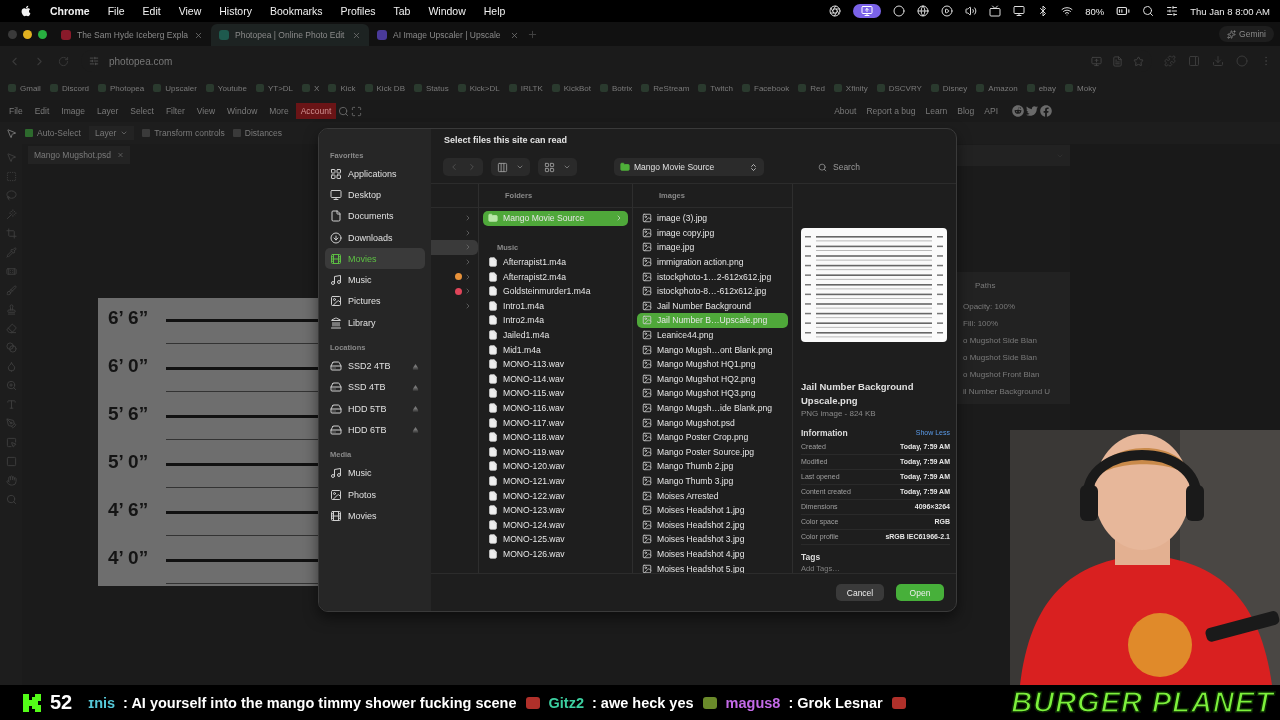 This screenshot has height=720, width=1280. What do you see at coordinates (1013, 285) in the screenshot?
I see `panel-tab: Paths` at bounding box center [1013, 285].